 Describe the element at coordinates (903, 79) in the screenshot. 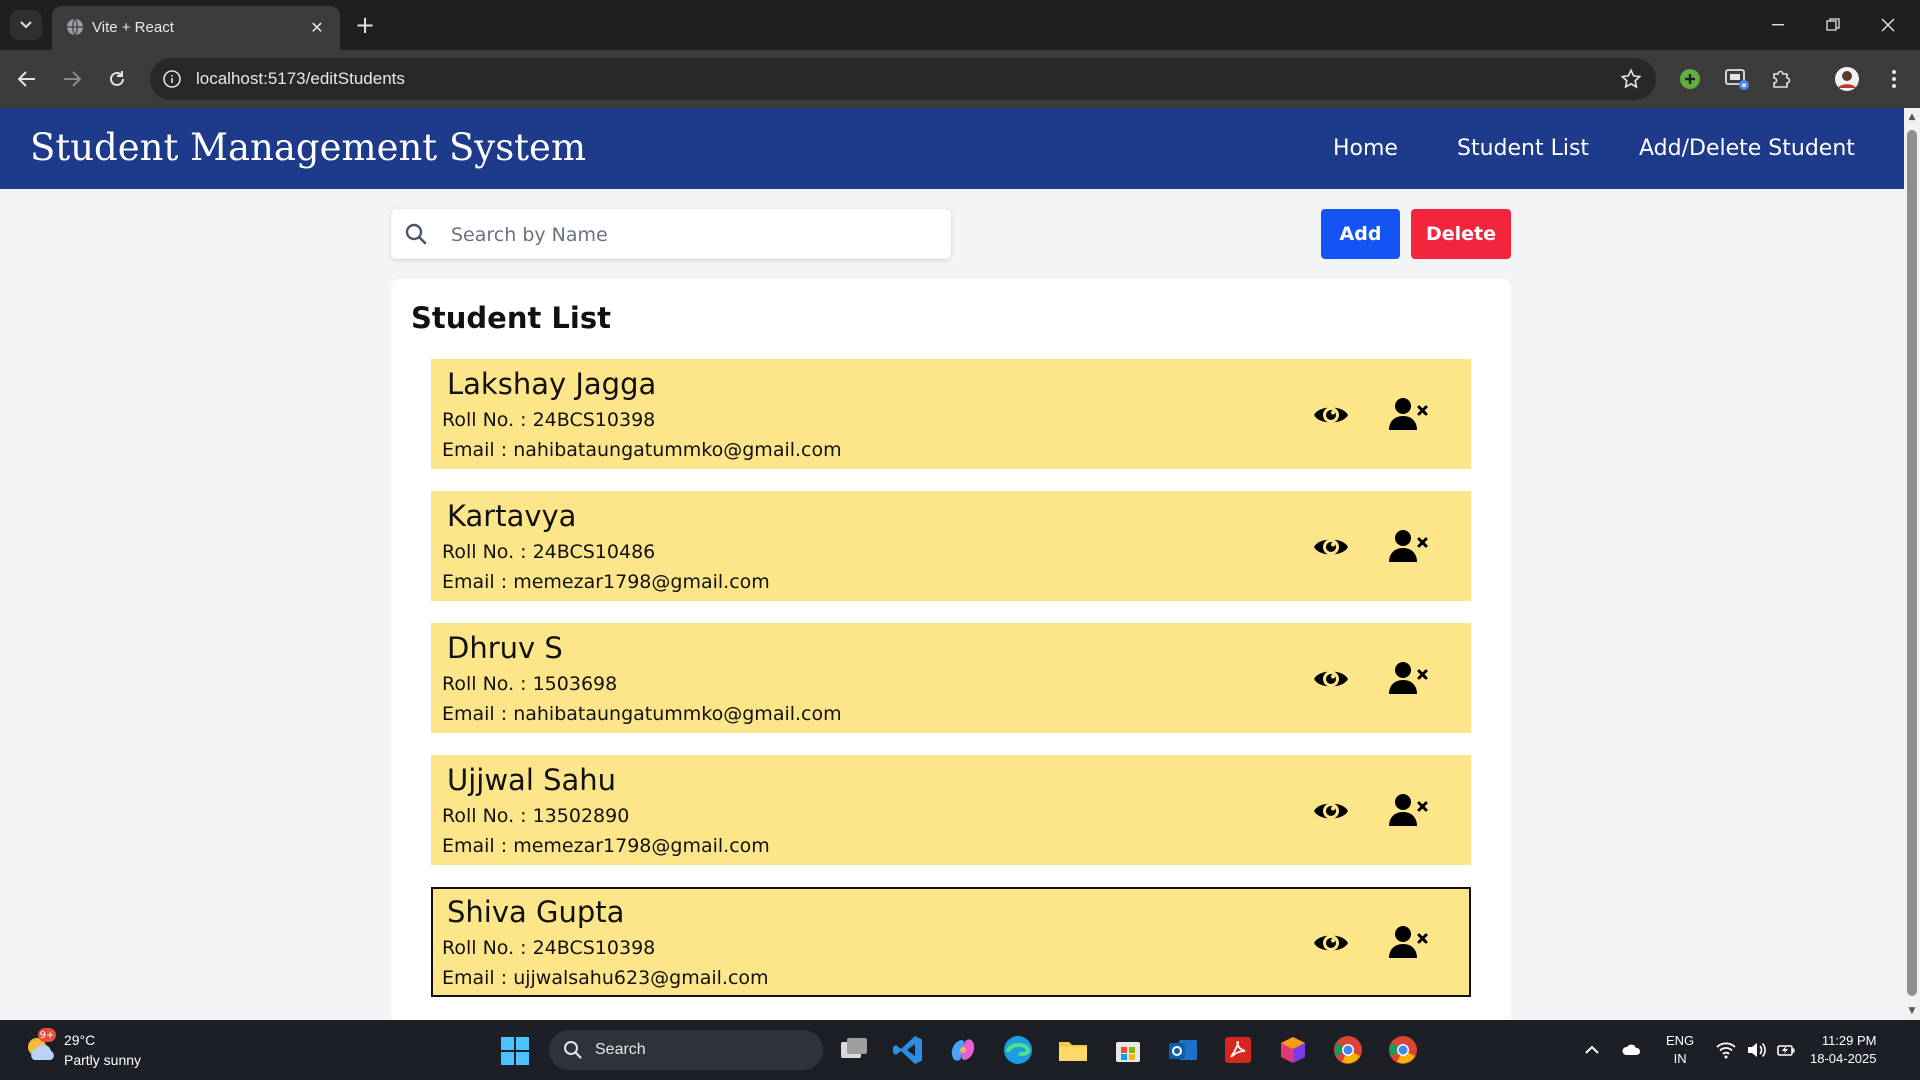

I see `address-bar: localhost:5173/editStudents` at that location.